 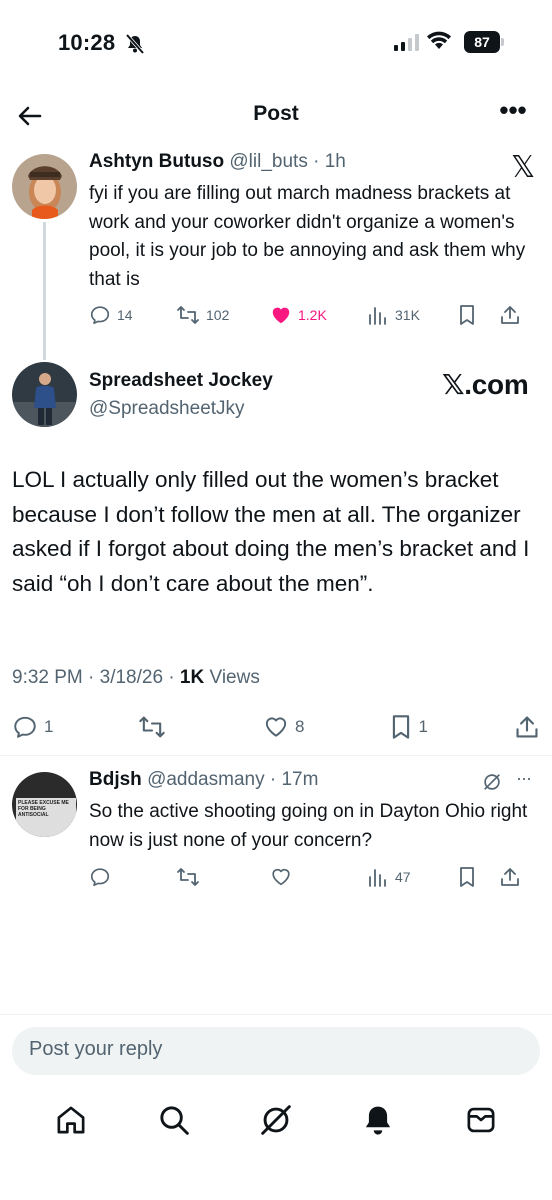 I want to click on author-name: Ashtyn Butuso, so click(x=156, y=161).